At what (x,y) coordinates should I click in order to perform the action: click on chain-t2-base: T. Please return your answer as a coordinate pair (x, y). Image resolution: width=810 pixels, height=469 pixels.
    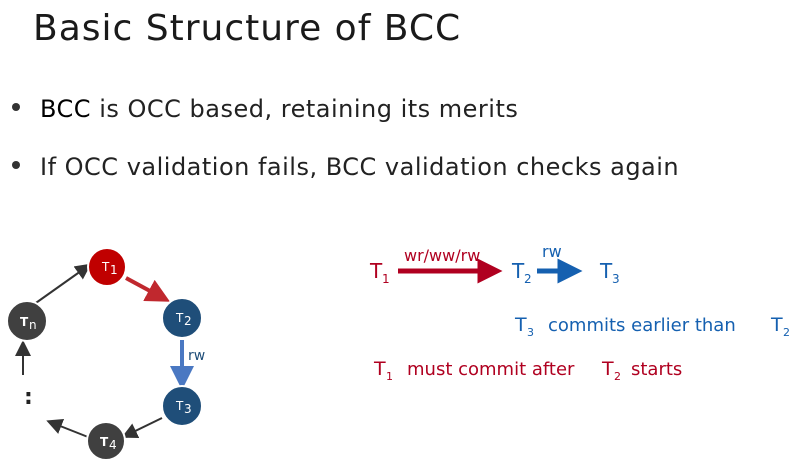
    Looking at the image, I should click on (518, 271).